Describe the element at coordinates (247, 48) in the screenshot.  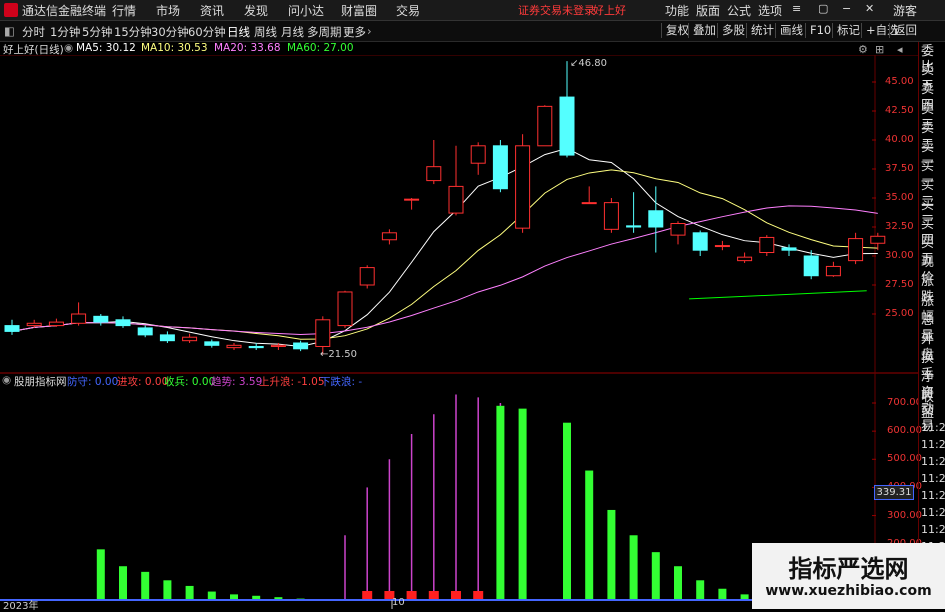
I see `ma20-label: MA20: 33.68` at that location.